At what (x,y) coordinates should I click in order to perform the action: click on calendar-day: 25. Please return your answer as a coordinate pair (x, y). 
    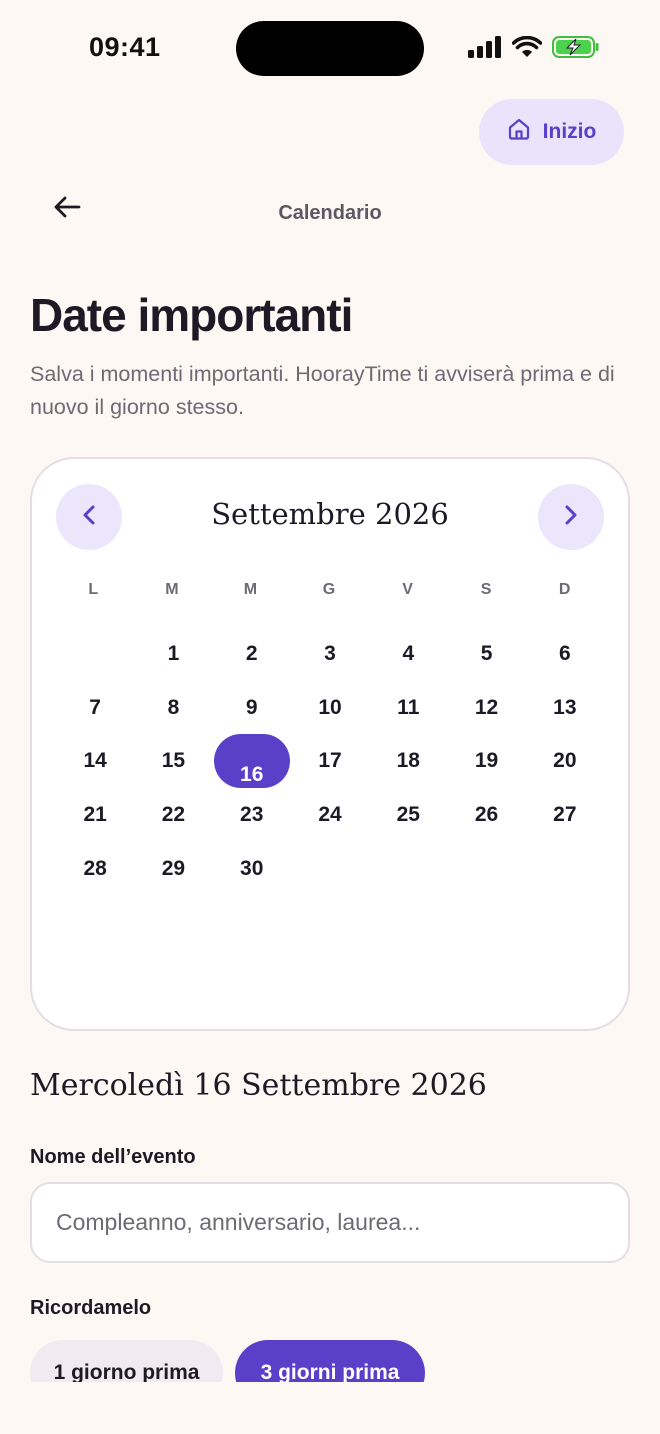
    Looking at the image, I should click on (408, 815).